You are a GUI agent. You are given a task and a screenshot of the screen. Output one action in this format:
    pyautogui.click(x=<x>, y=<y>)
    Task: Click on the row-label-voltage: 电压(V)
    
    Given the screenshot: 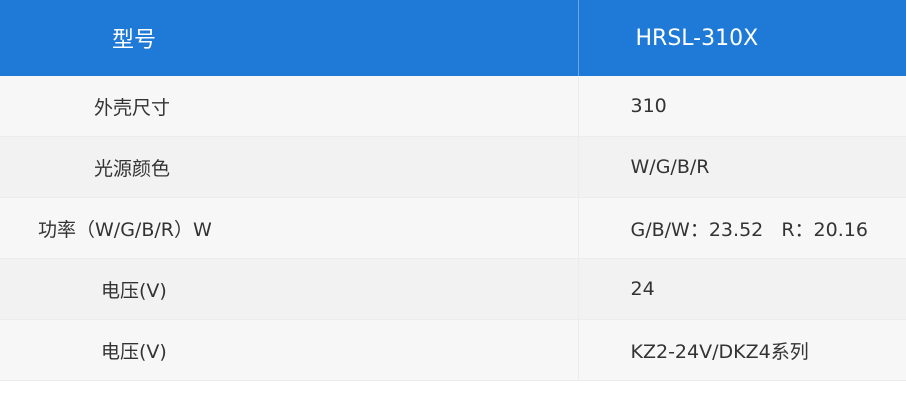 What is the action you would take?
    pyautogui.click(x=289, y=289)
    